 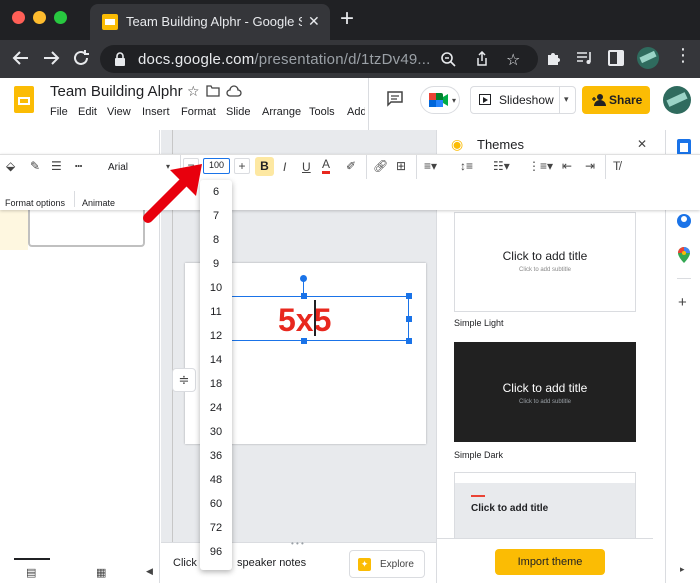 What do you see at coordinates (297, 543) in the screenshot?
I see `notes-resize-handle: • • •` at bounding box center [297, 543].